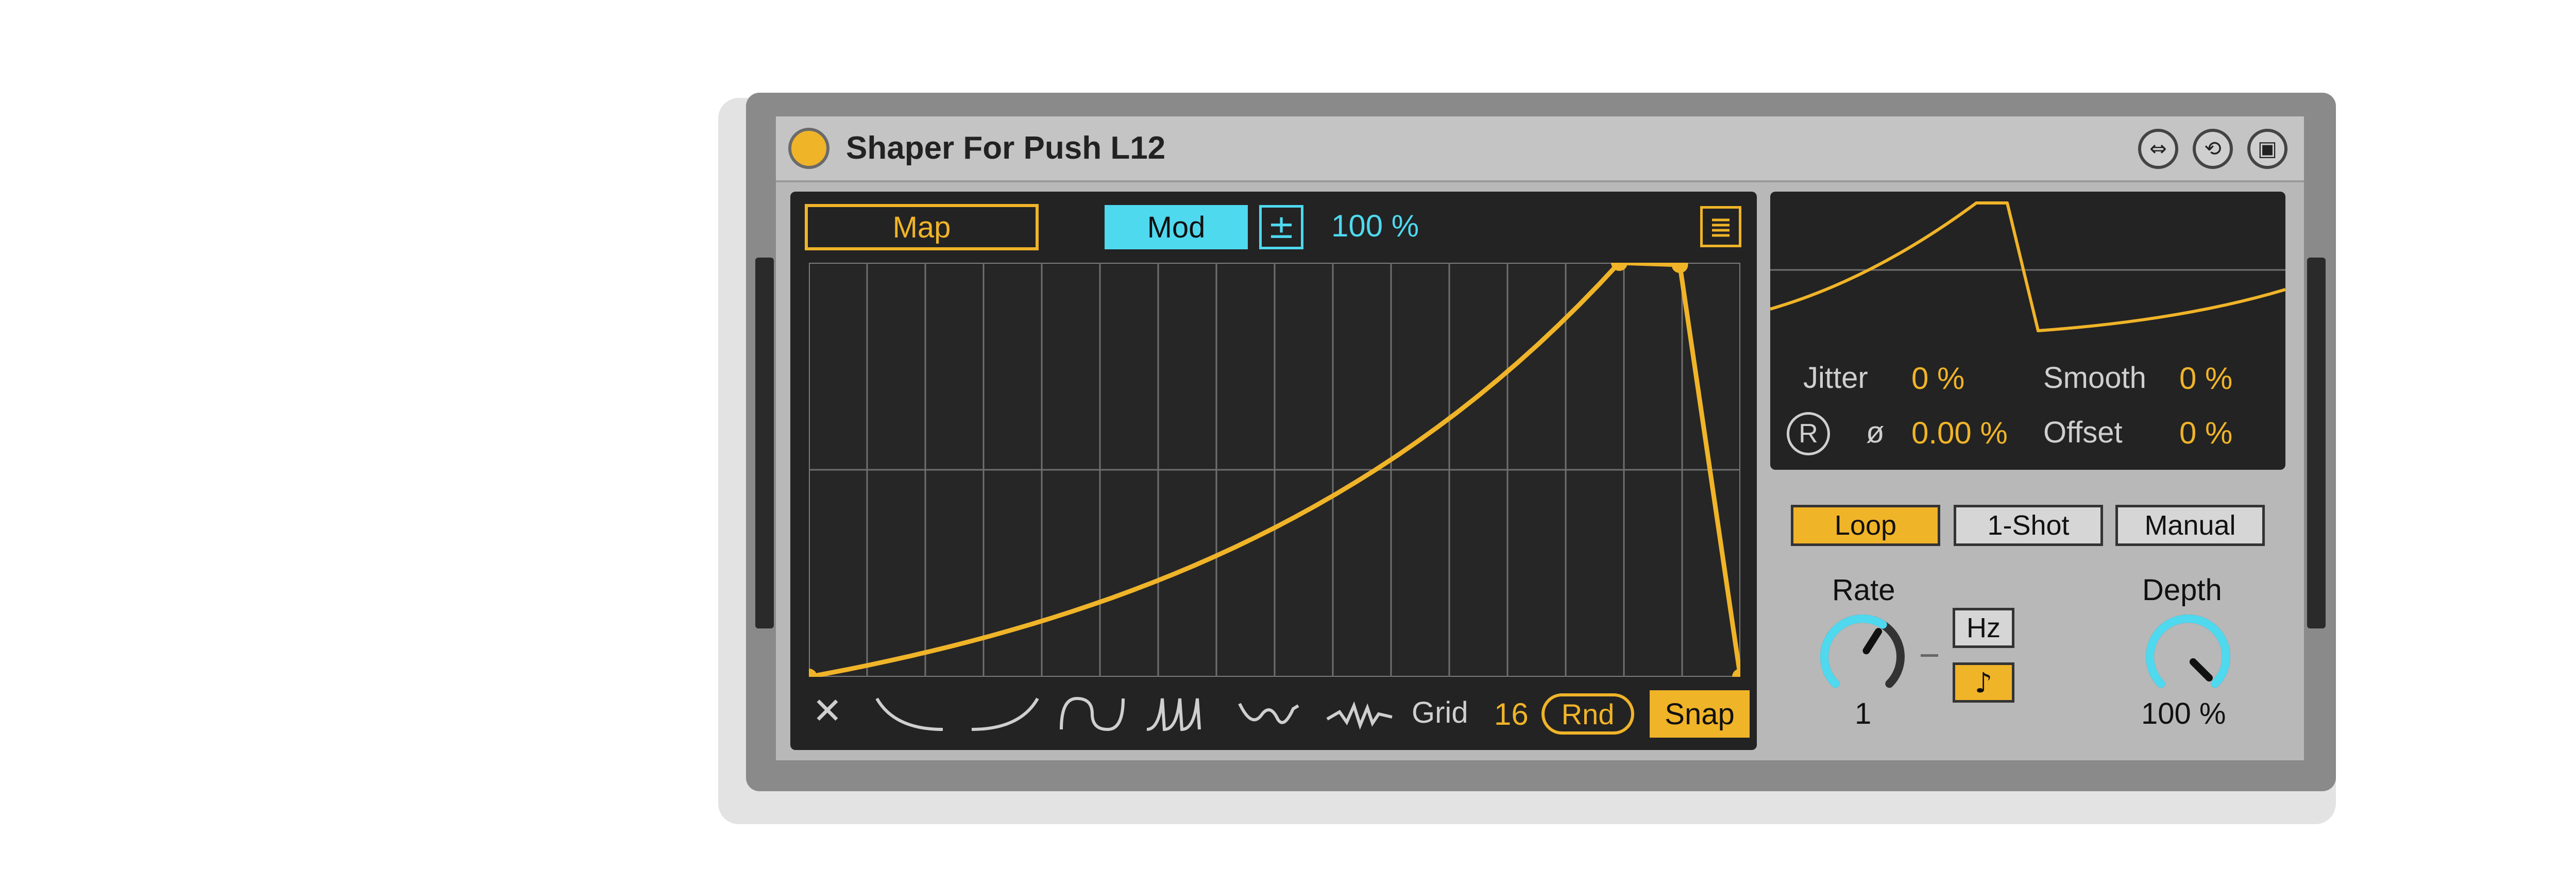 The width and height of the screenshot is (2576, 886). I want to click on phase-value: 0.00 %, so click(1959, 433).